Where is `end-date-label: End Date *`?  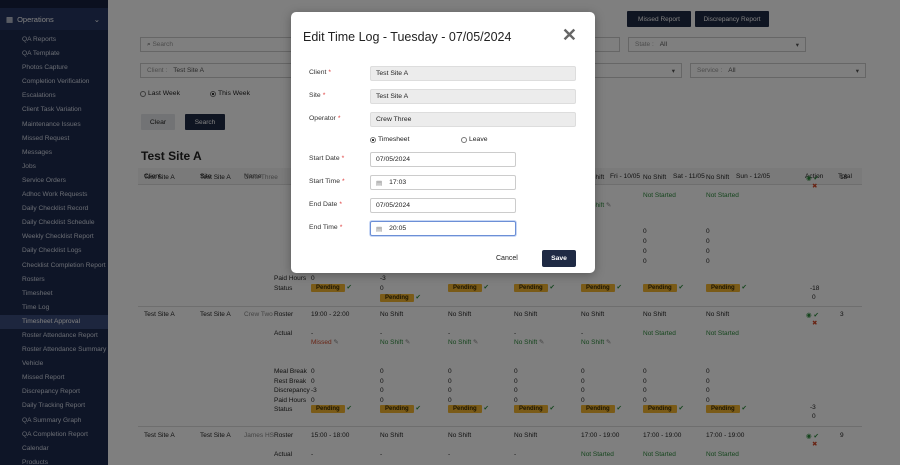
end-date-label: End Date * is located at coordinates (325, 204).